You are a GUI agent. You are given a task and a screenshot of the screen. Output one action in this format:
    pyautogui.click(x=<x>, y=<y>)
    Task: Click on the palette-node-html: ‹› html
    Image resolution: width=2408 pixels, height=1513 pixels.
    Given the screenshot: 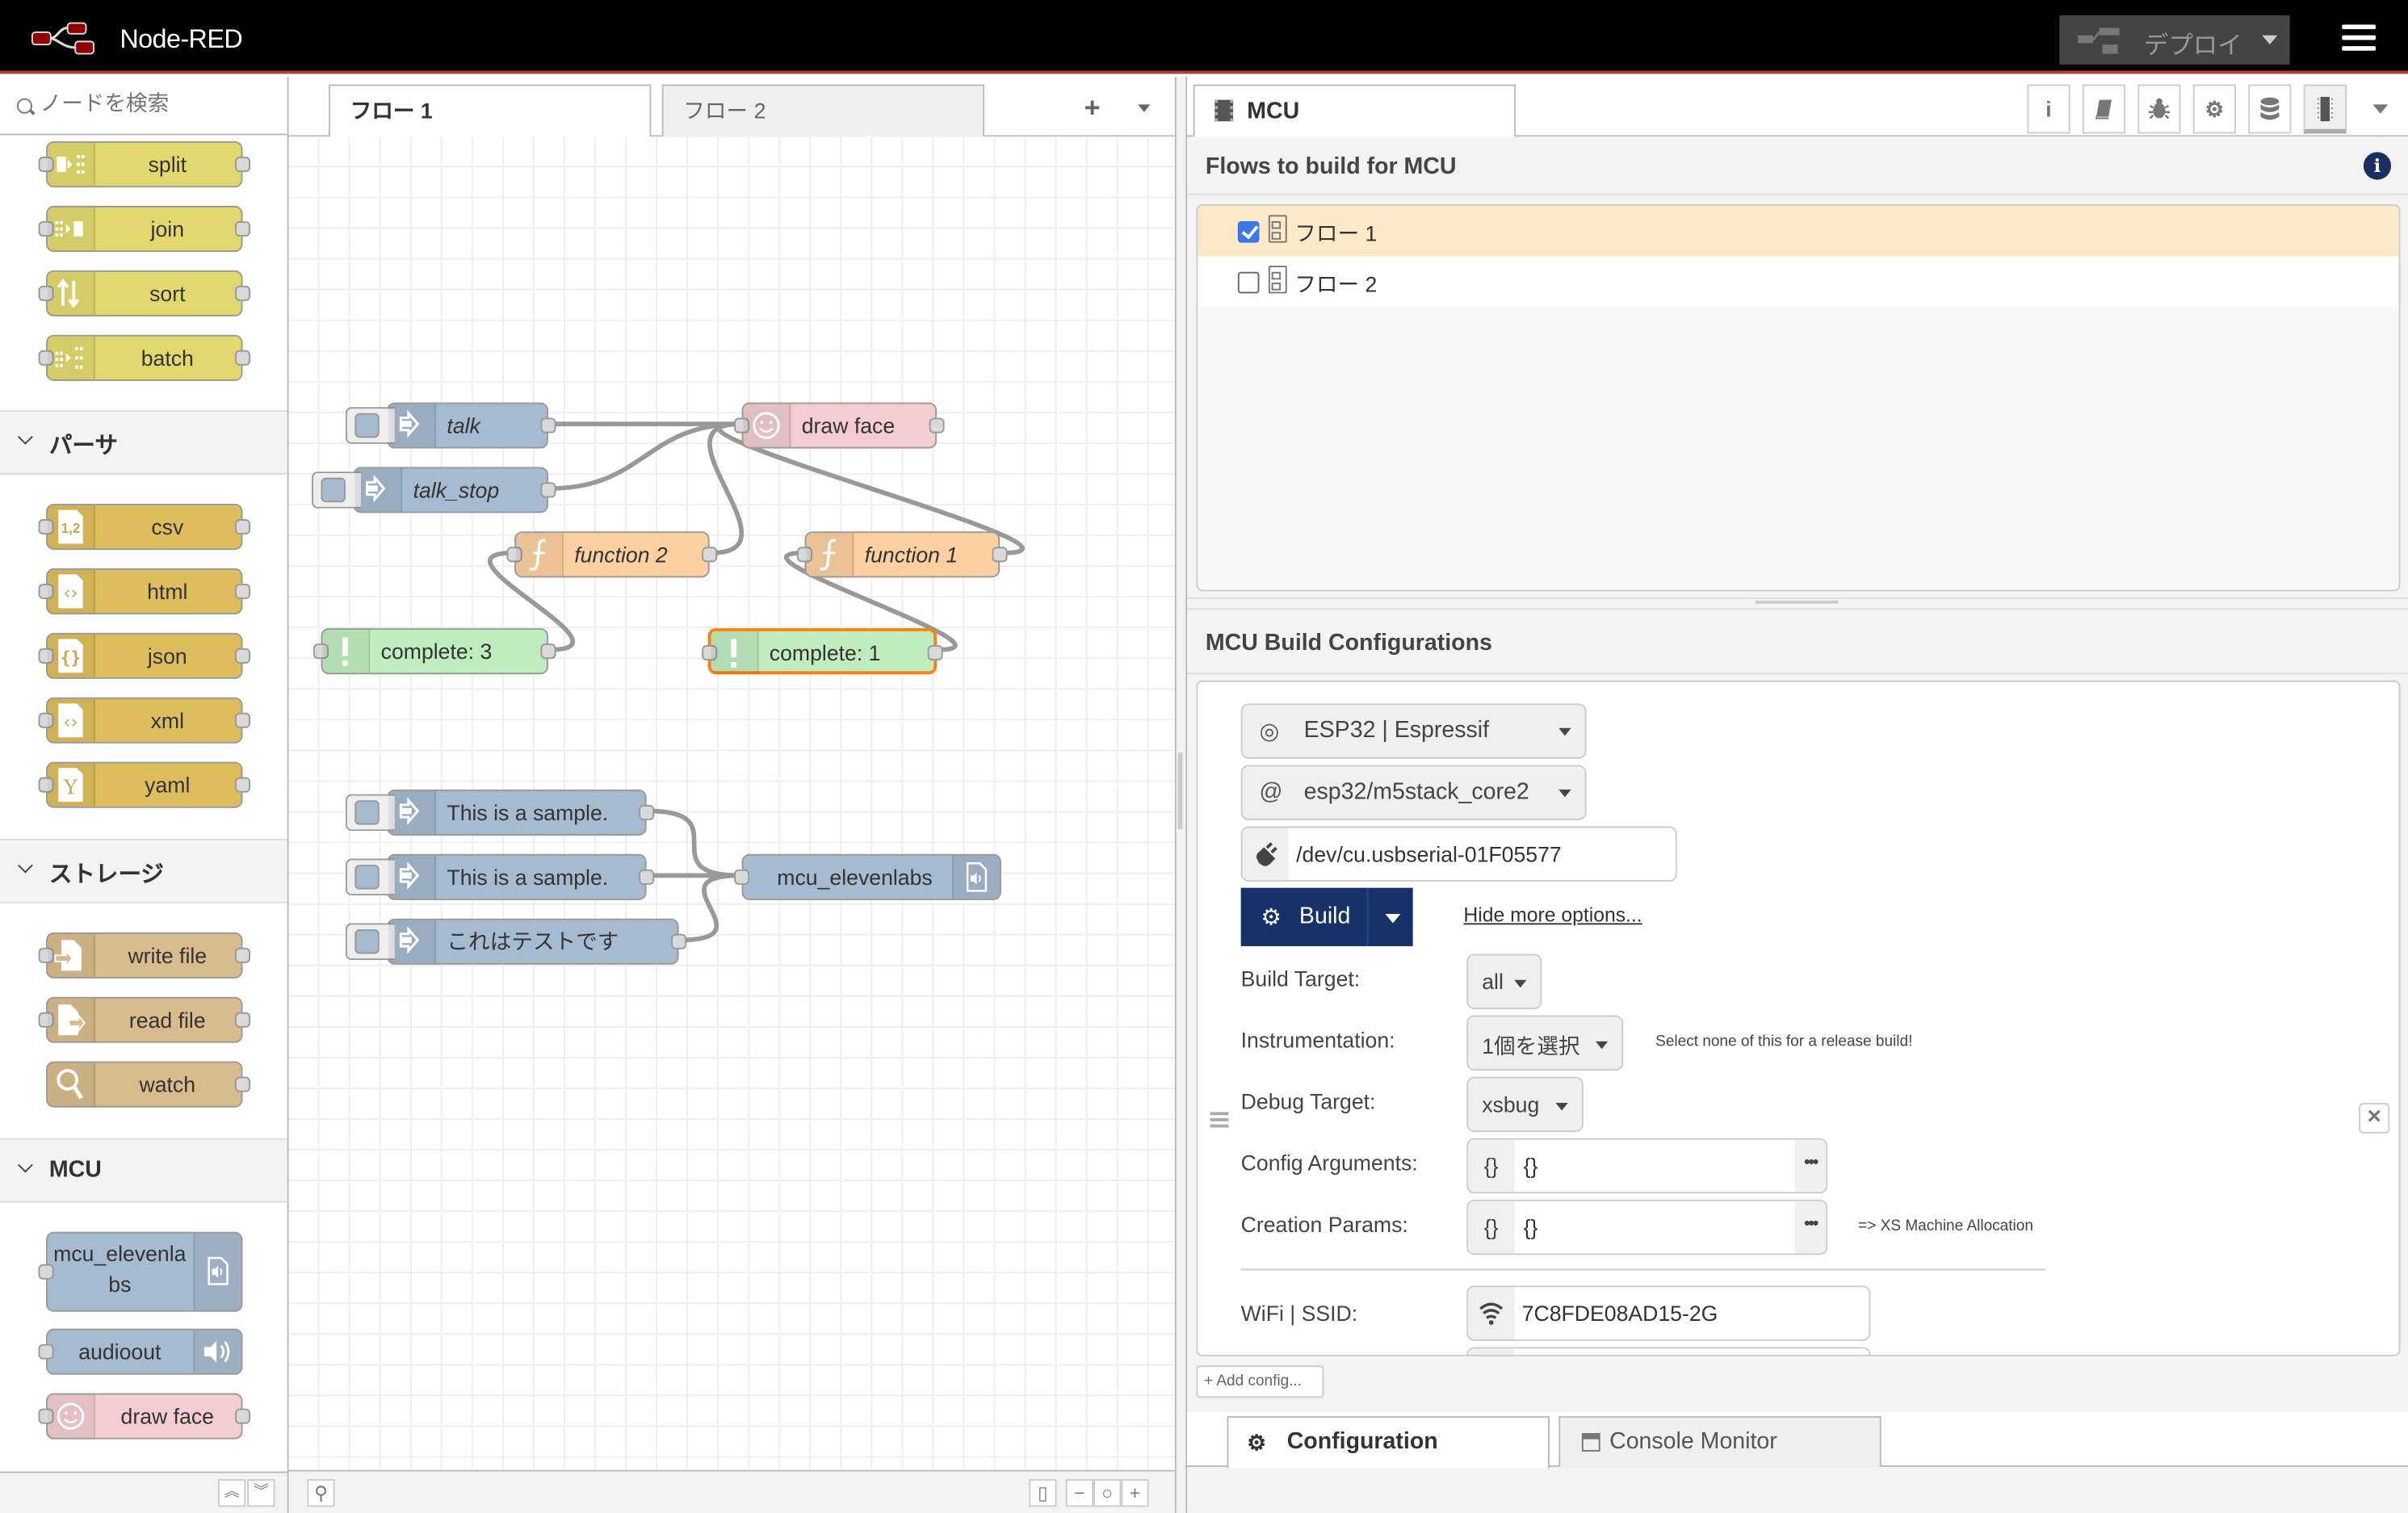 What is the action you would take?
    pyautogui.click(x=144, y=591)
    